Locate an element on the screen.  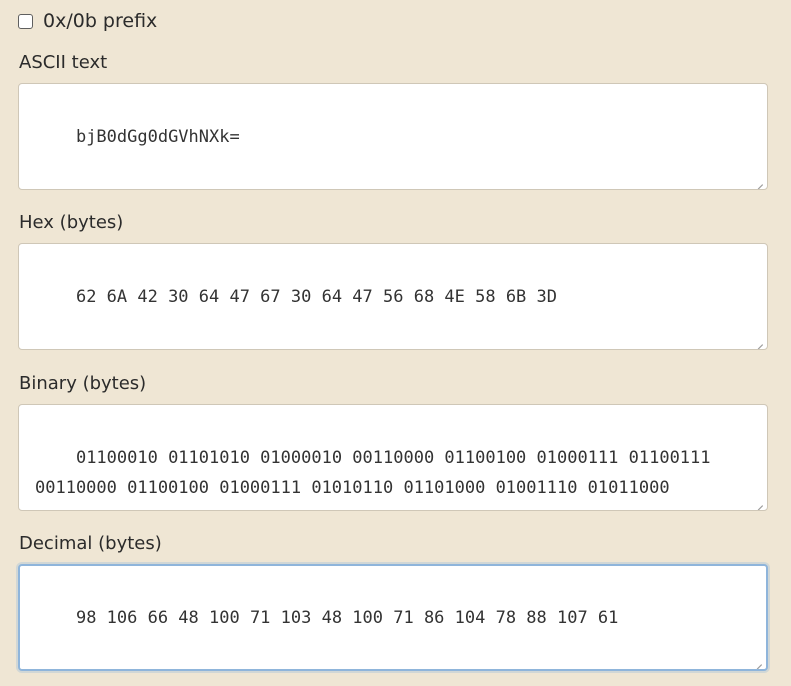
ascii-value: bjB0dGg0dGVhNXk= is located at coordinates (157, 137).